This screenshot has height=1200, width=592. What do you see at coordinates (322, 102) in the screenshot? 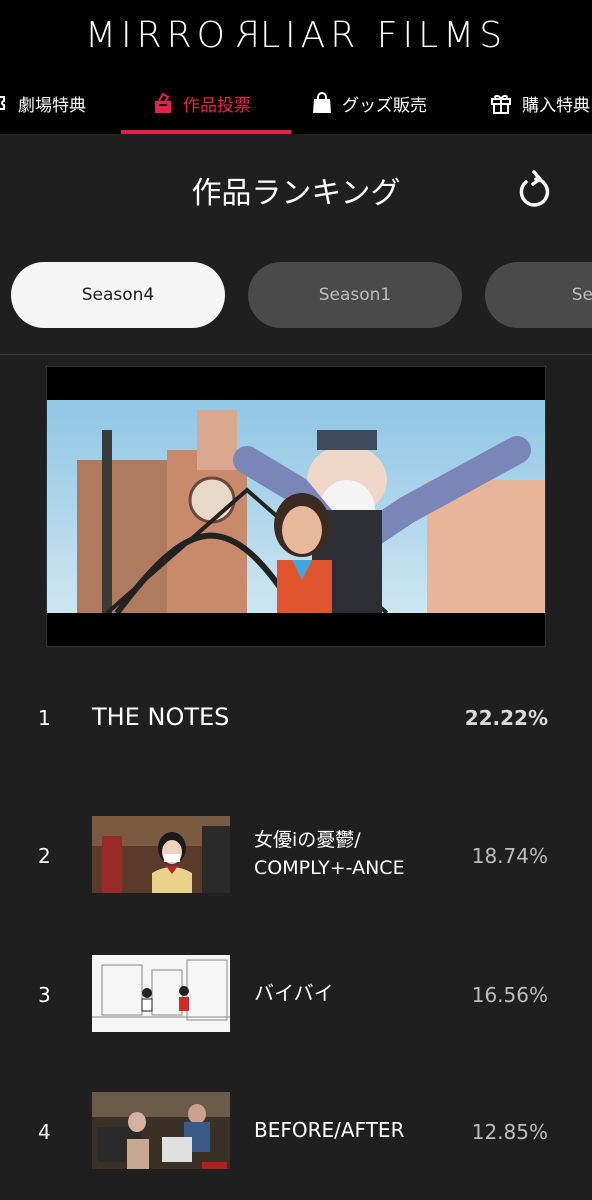
I see `shopping-bag-icon` at bounding box center [322, 102].